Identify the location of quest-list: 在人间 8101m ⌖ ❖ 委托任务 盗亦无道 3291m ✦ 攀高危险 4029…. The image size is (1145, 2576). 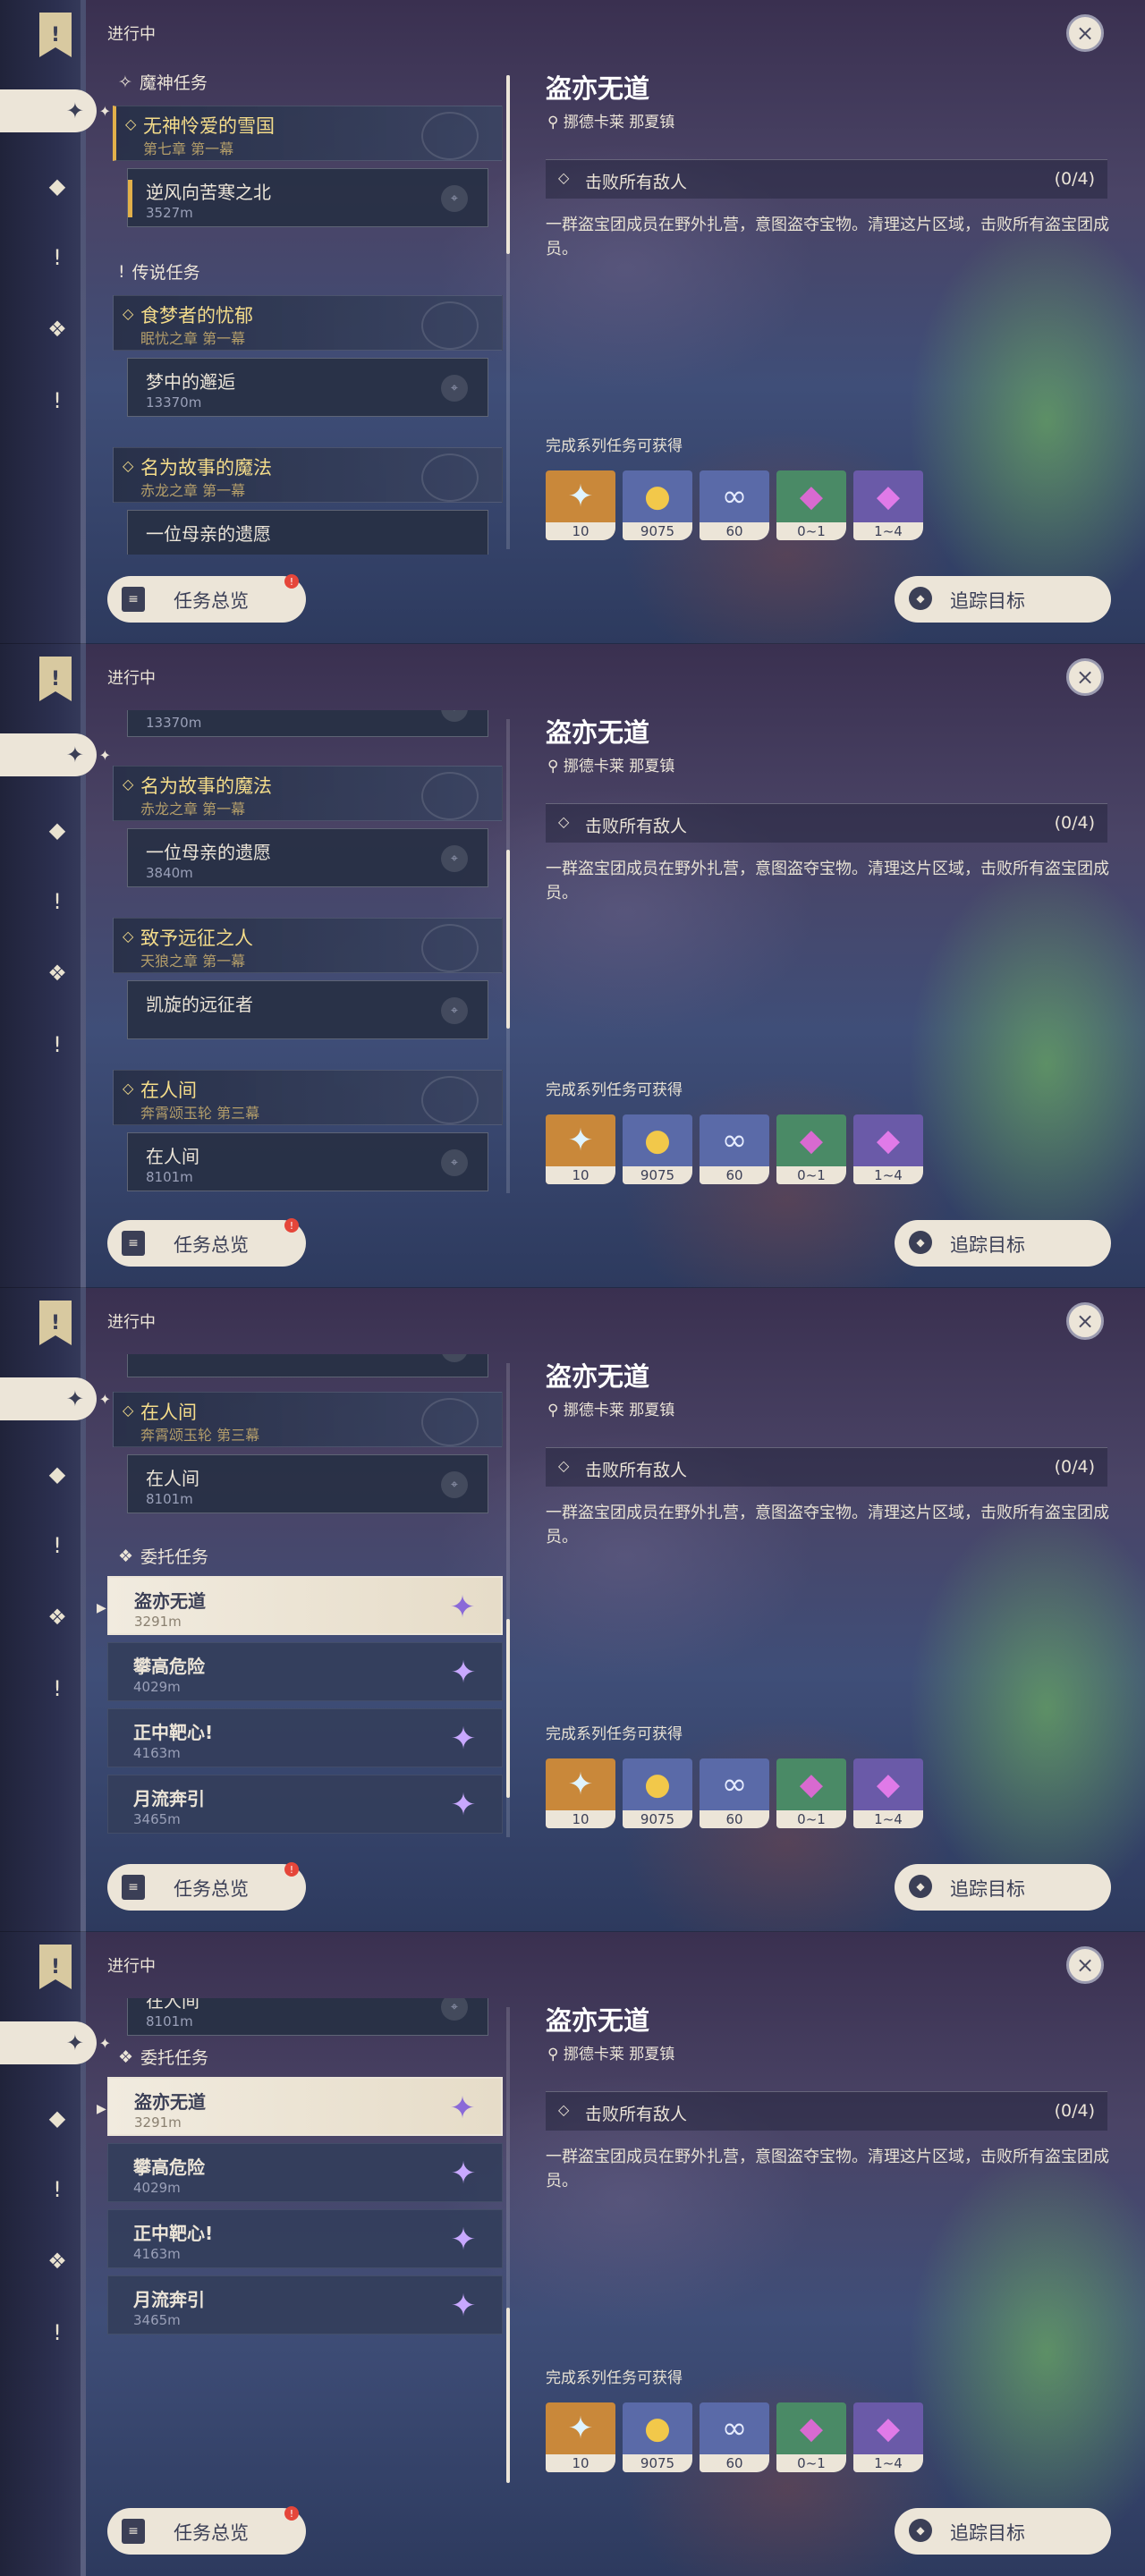
(305, 2242).